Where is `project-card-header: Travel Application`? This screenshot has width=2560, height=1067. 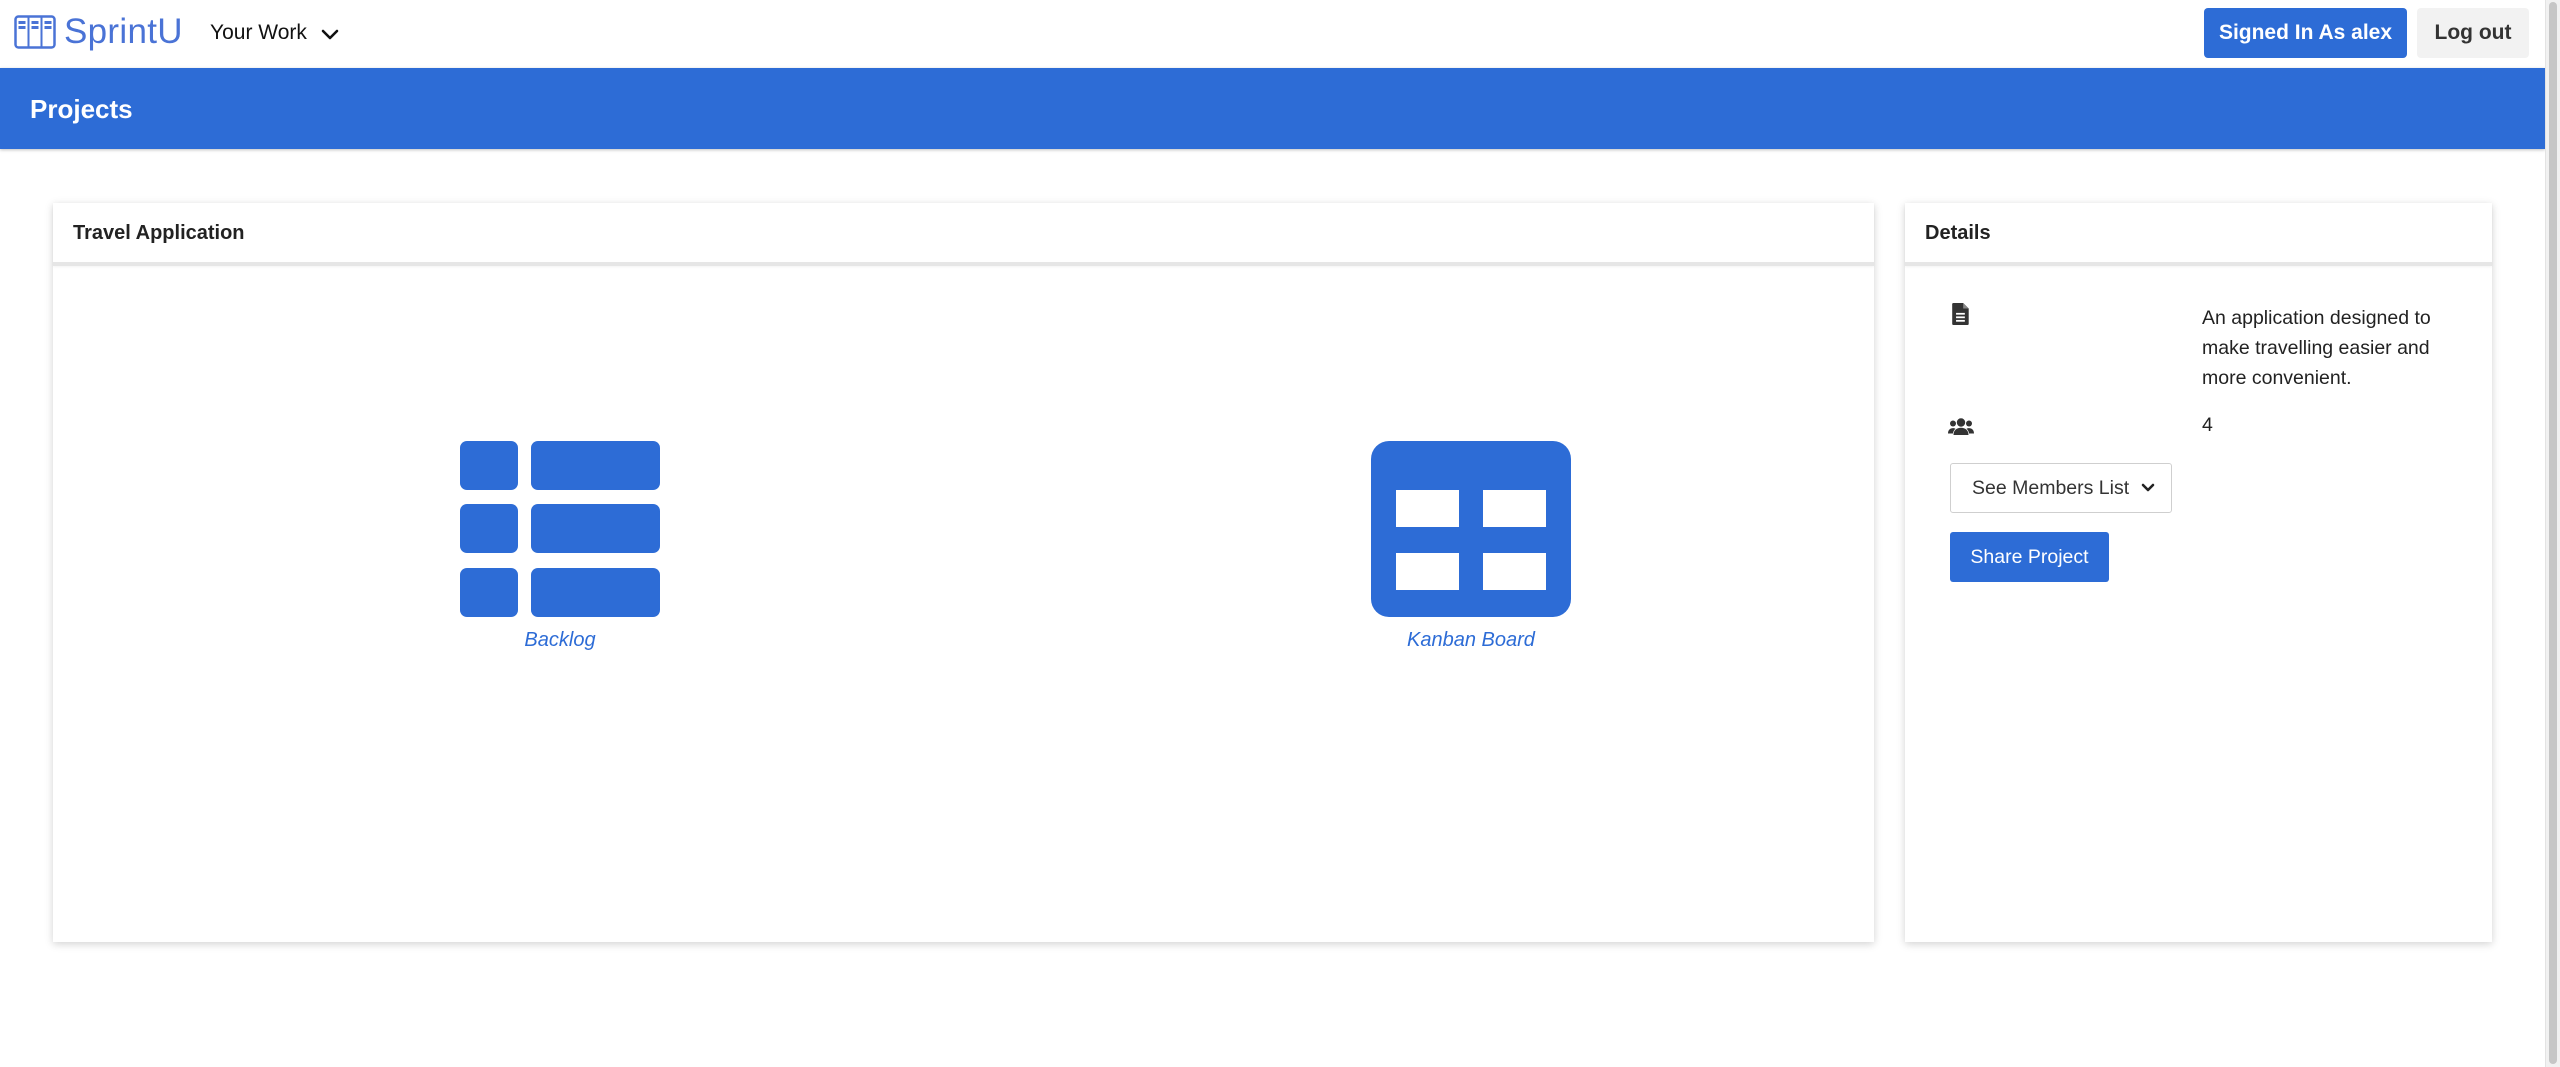
project-card-header: Travel Application is located at coordinates (963, 234).